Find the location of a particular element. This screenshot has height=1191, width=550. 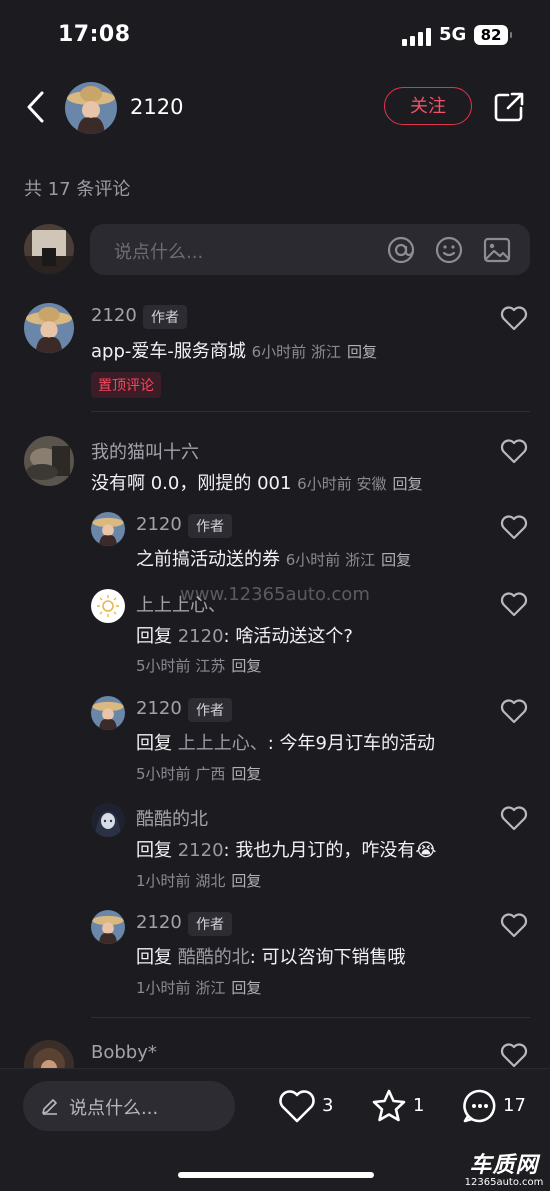

reply-text: 回复 2120: 我也九月订的，咋没有😭 is located at coordinates (286, 850).